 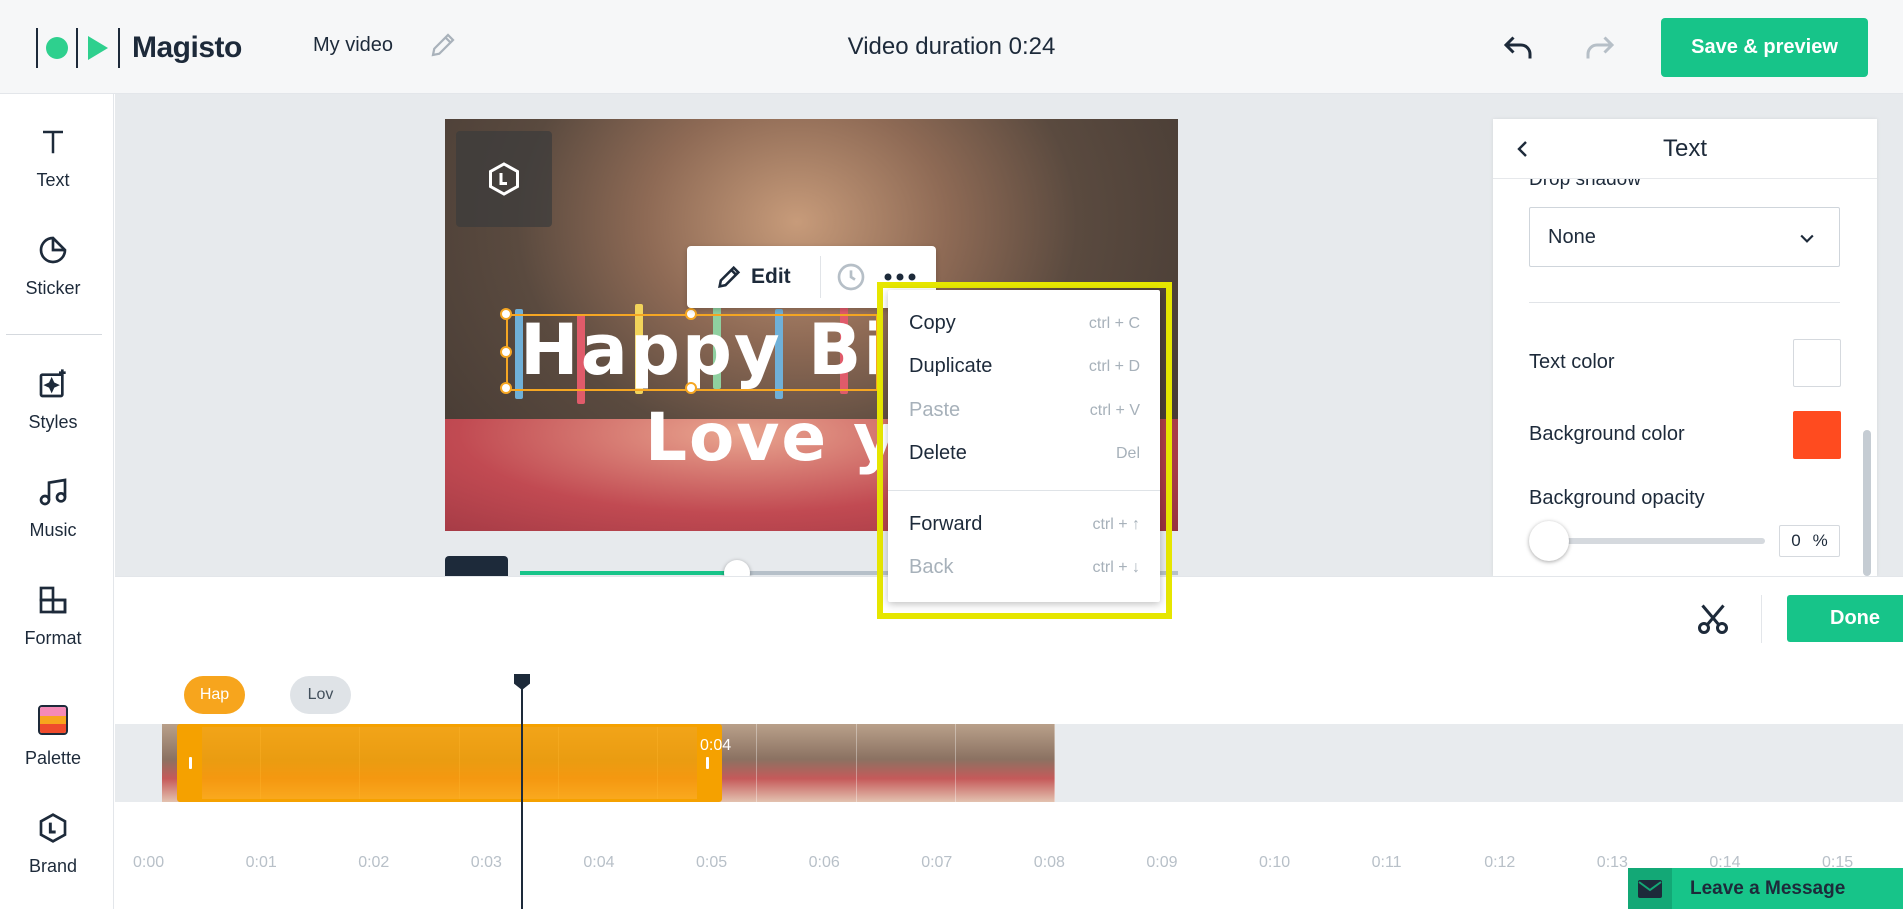 I want to click on toolbar-divider, so click(x=1761, y=619).